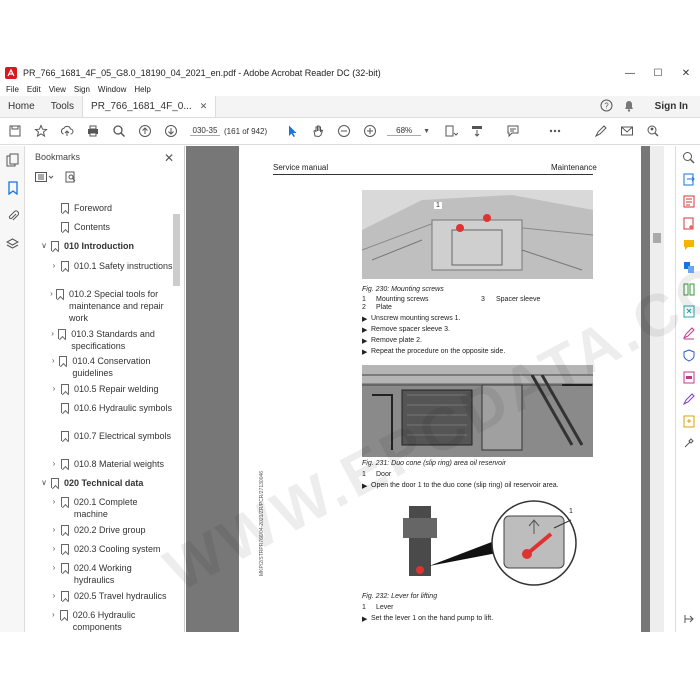 This screenshot has width=700, height=700. Describe the element at coordinates (45, 178) in the screenshot. I see `bookmark-options-icon` at that location.